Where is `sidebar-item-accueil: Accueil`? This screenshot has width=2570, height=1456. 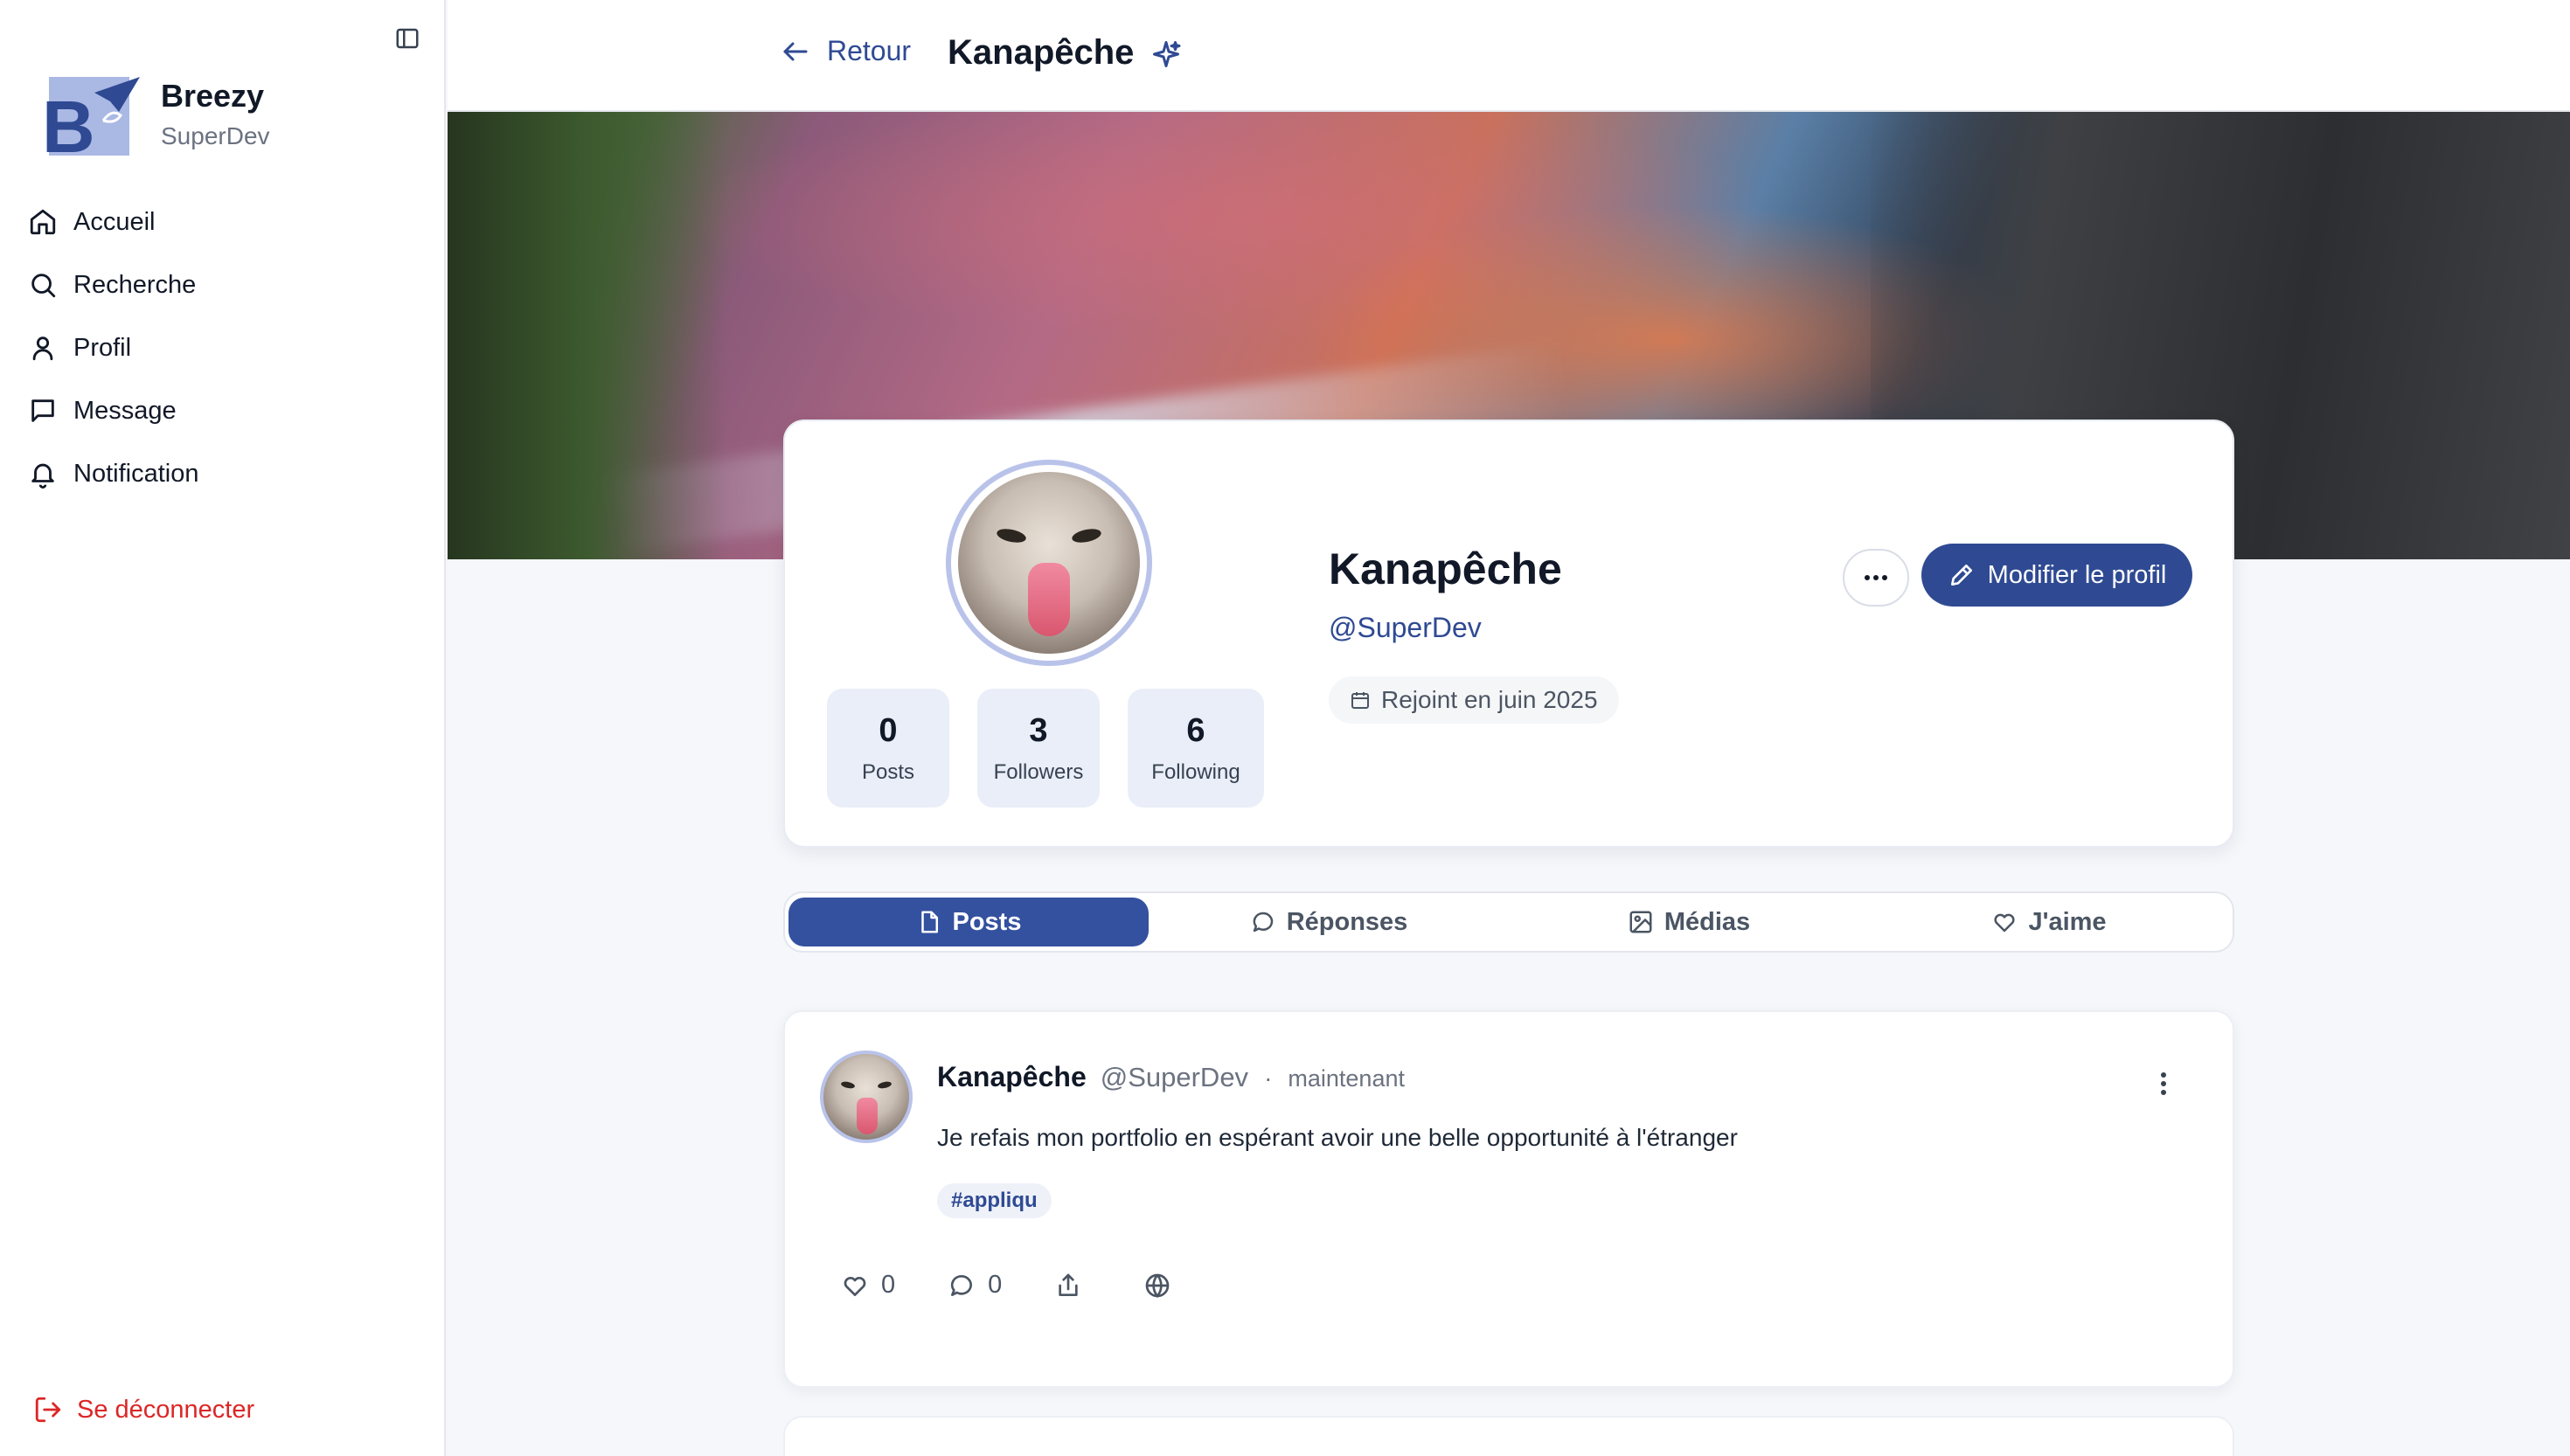 sidebar-item-accueil: Accueil is located at coordinates (112, 222).